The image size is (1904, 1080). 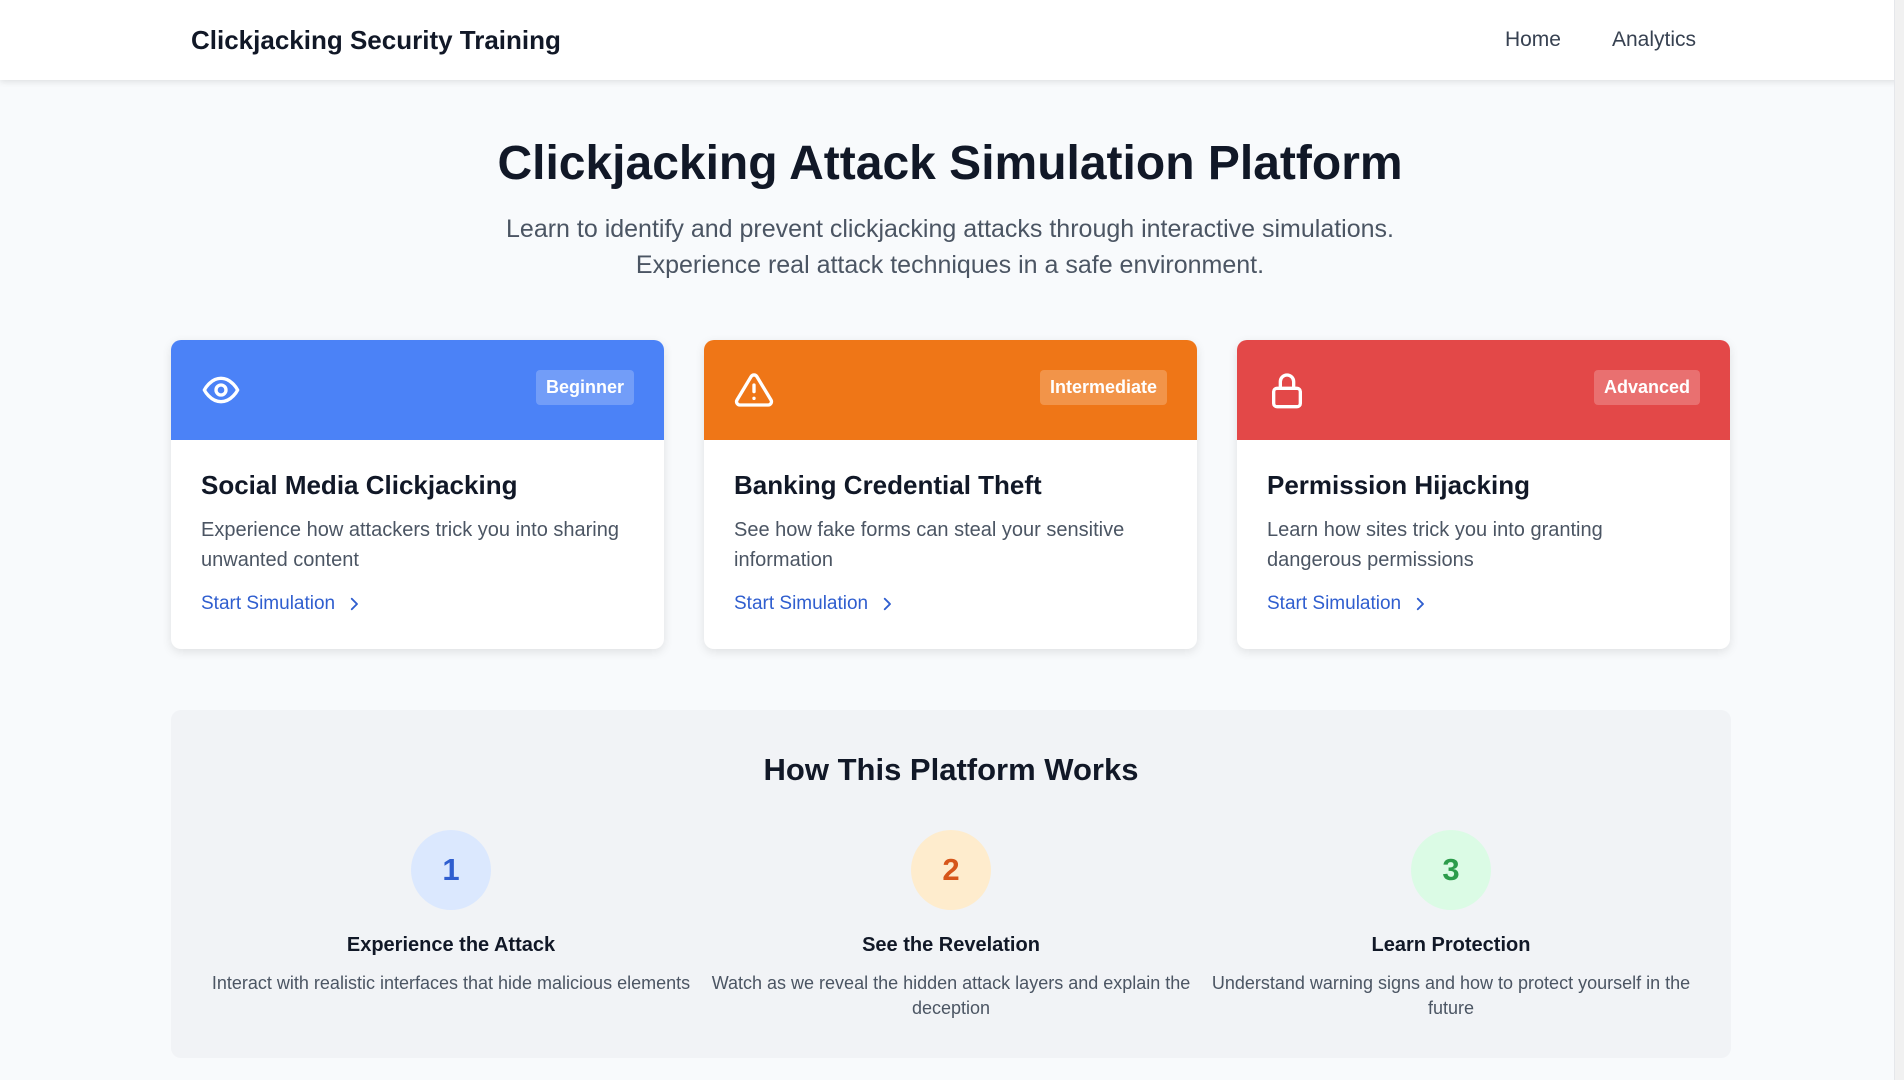 What do you see at coordinates (451, 870) in the screenshot?
I see `step-number-badge: 1` at bounding box center [451, 870].